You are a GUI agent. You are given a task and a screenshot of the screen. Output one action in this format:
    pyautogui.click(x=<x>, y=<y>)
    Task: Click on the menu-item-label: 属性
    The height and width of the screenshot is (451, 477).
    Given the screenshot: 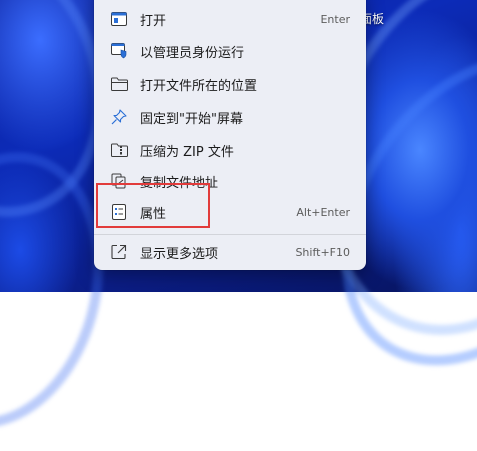 What is the action you would take?
    pyautogui.click(x=153, y=214)
    